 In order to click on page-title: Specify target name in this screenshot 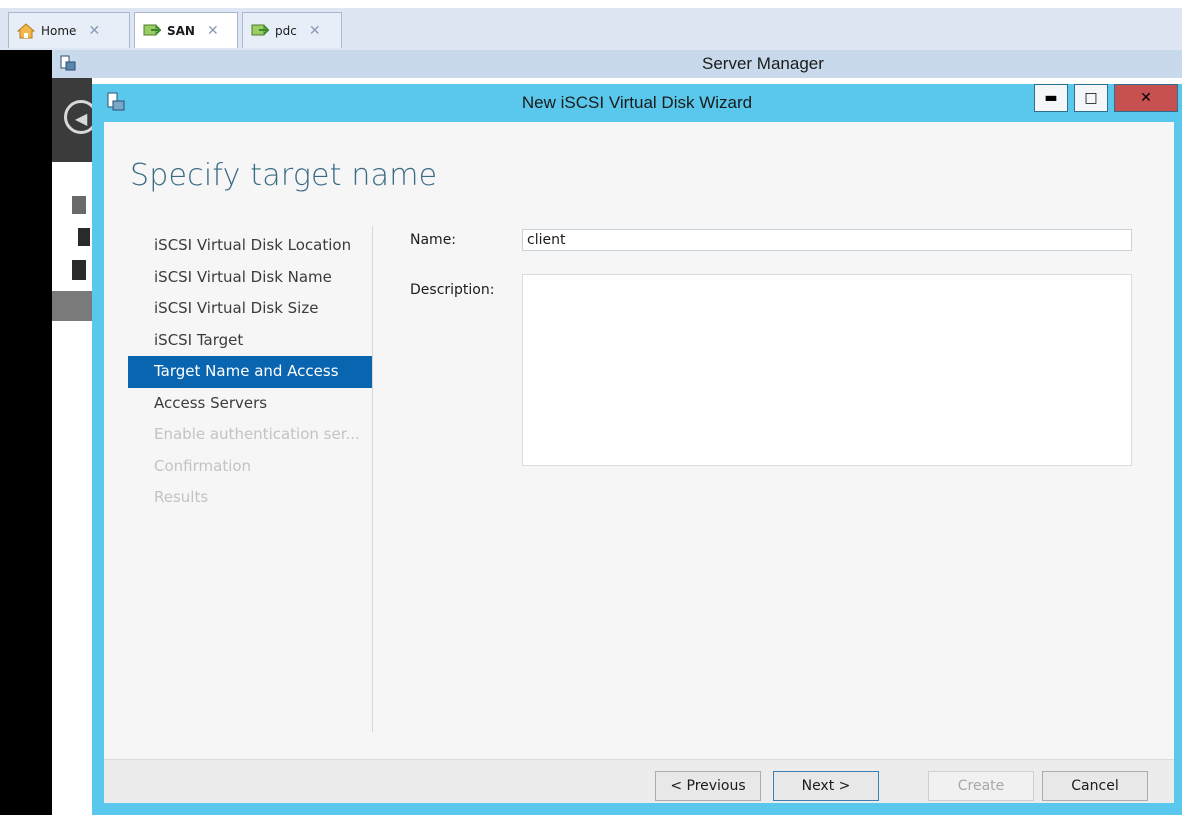, I will do `click(284, 175)`.